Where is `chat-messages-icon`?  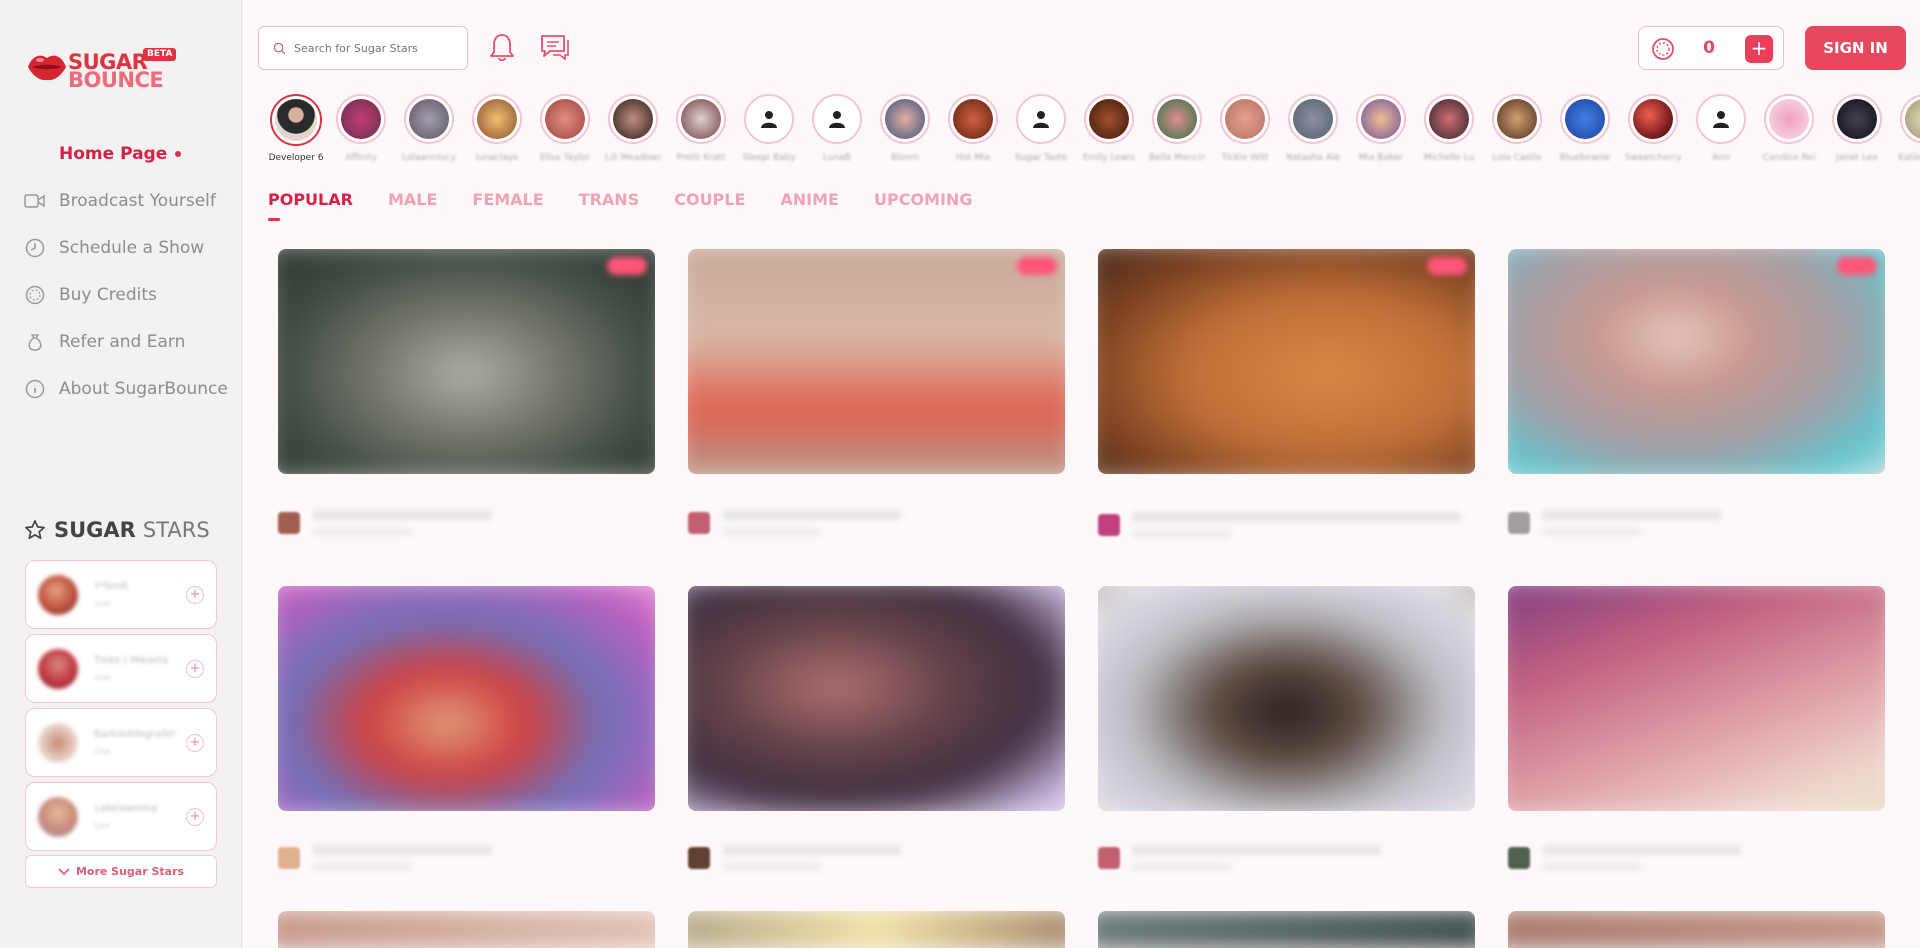
chat-messages-icon is located at coordinates (555, 47).